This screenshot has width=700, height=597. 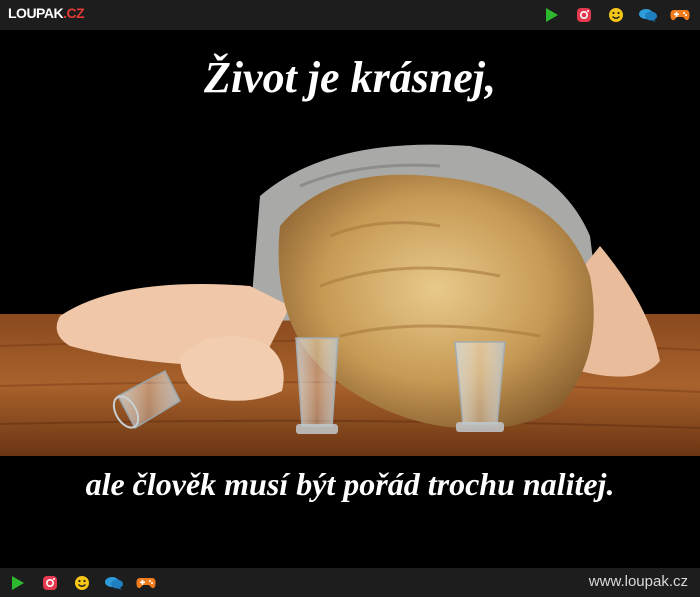 What do you see at coordinates (74, 13) in the screenshot?
I see `logo-tld: .CZ` at bounding box center [74, 13].